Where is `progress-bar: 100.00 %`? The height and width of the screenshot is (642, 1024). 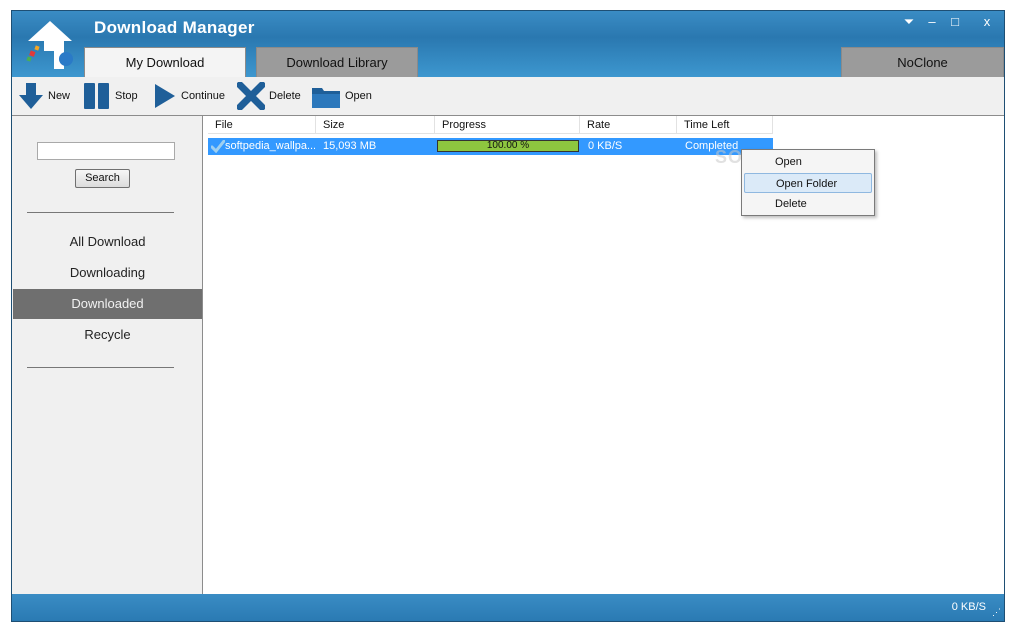
progress-bar: 100.00 % is located at coordinates (508, 146).